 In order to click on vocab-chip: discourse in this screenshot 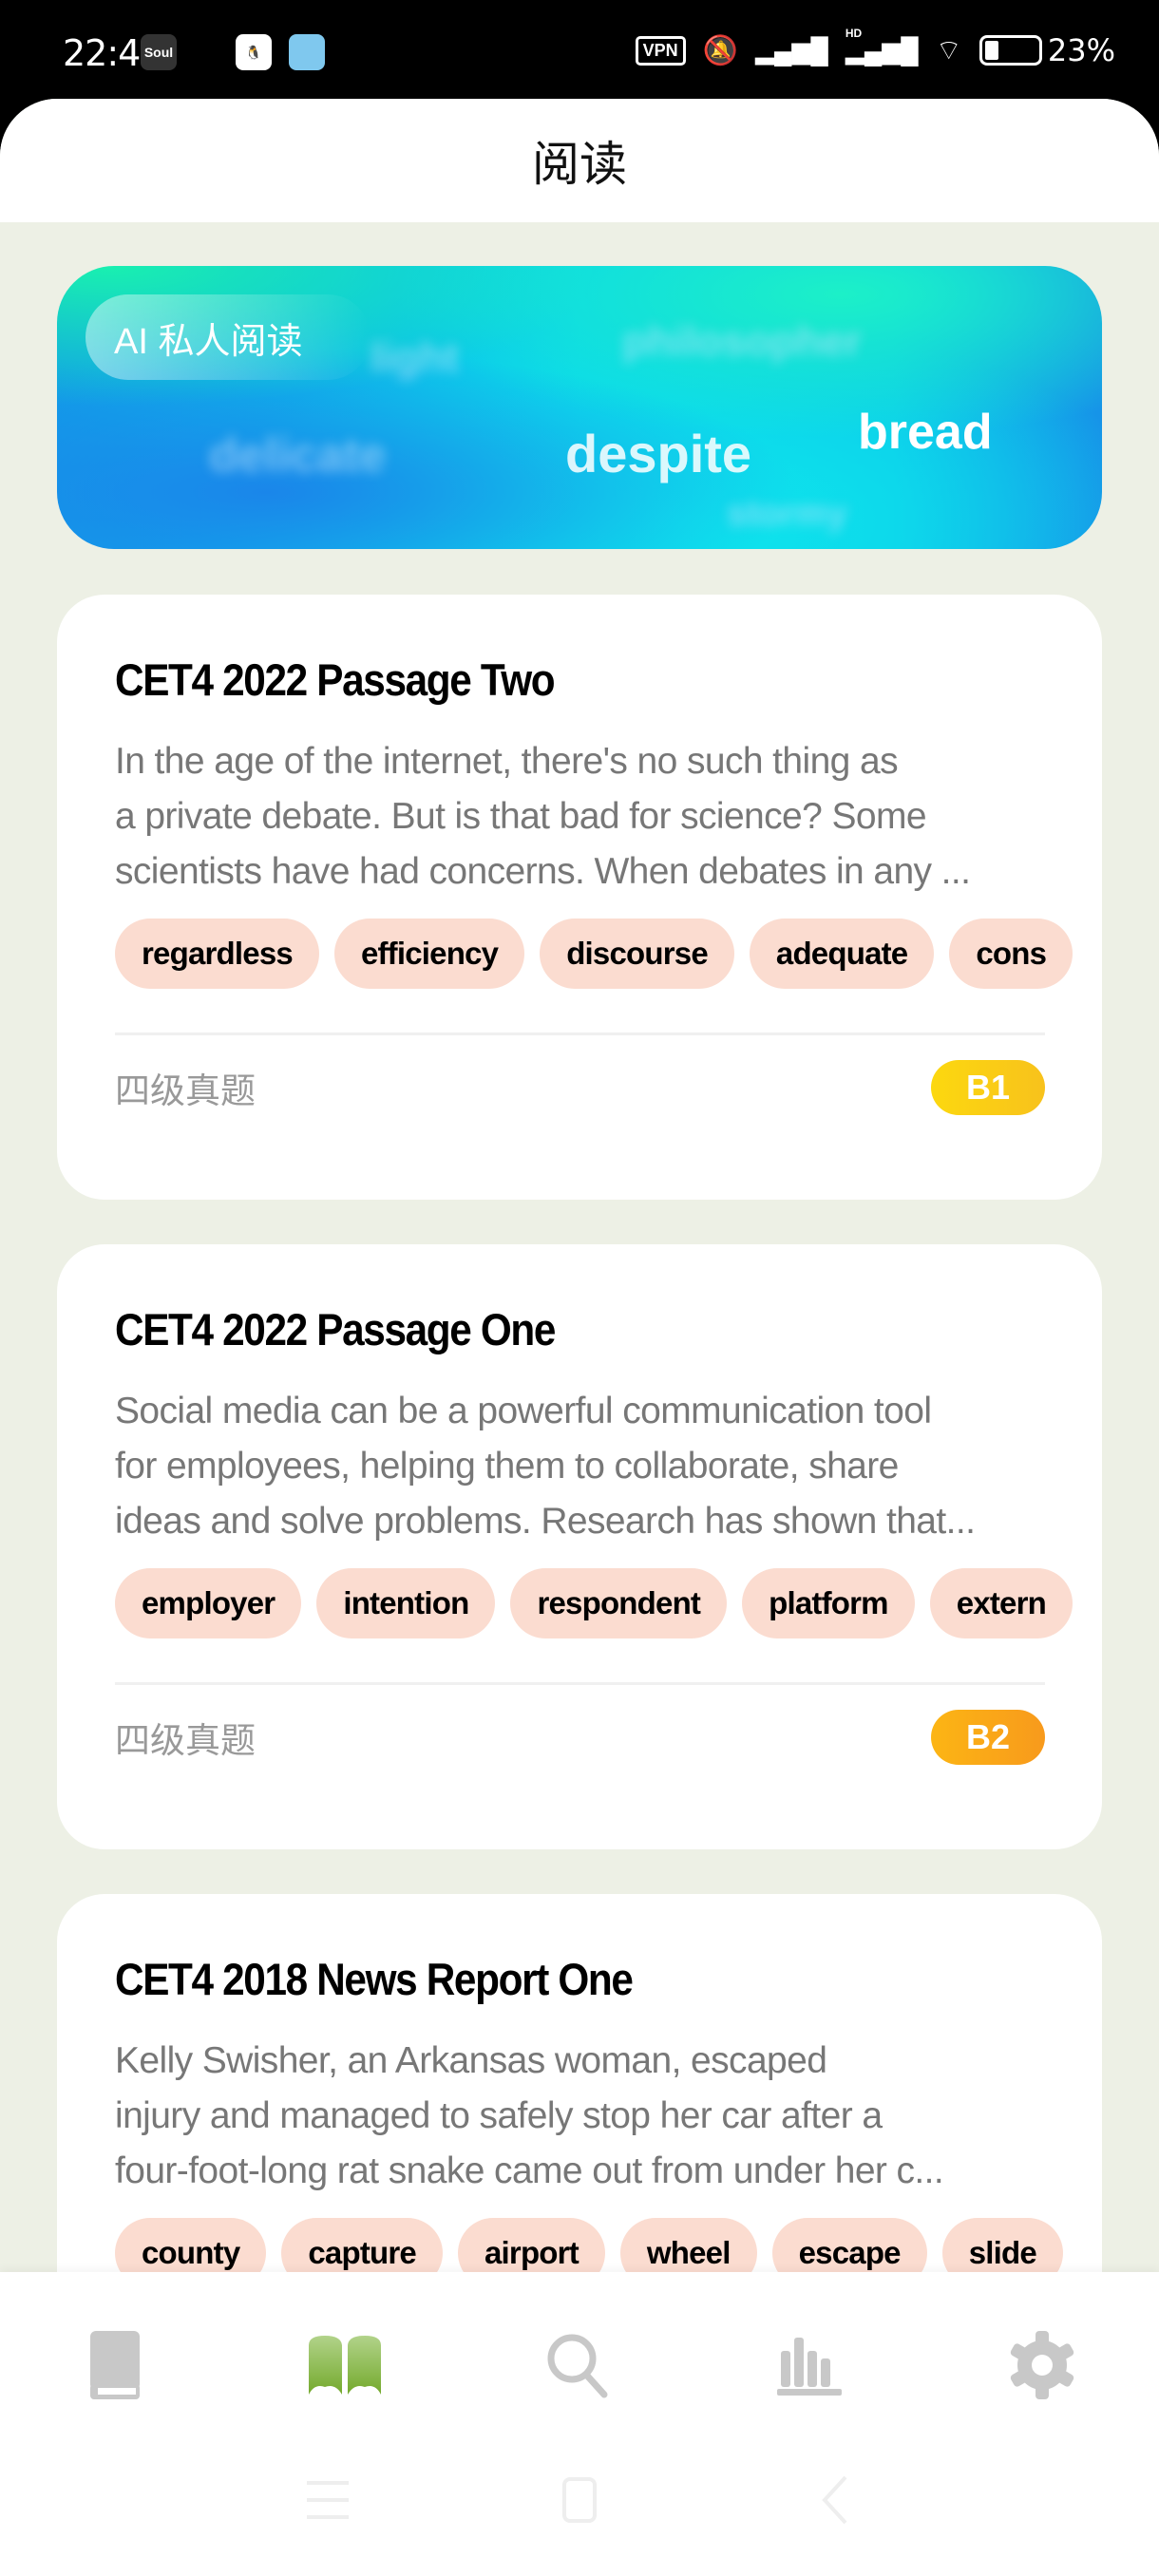, I will do `click(637, 954)`.